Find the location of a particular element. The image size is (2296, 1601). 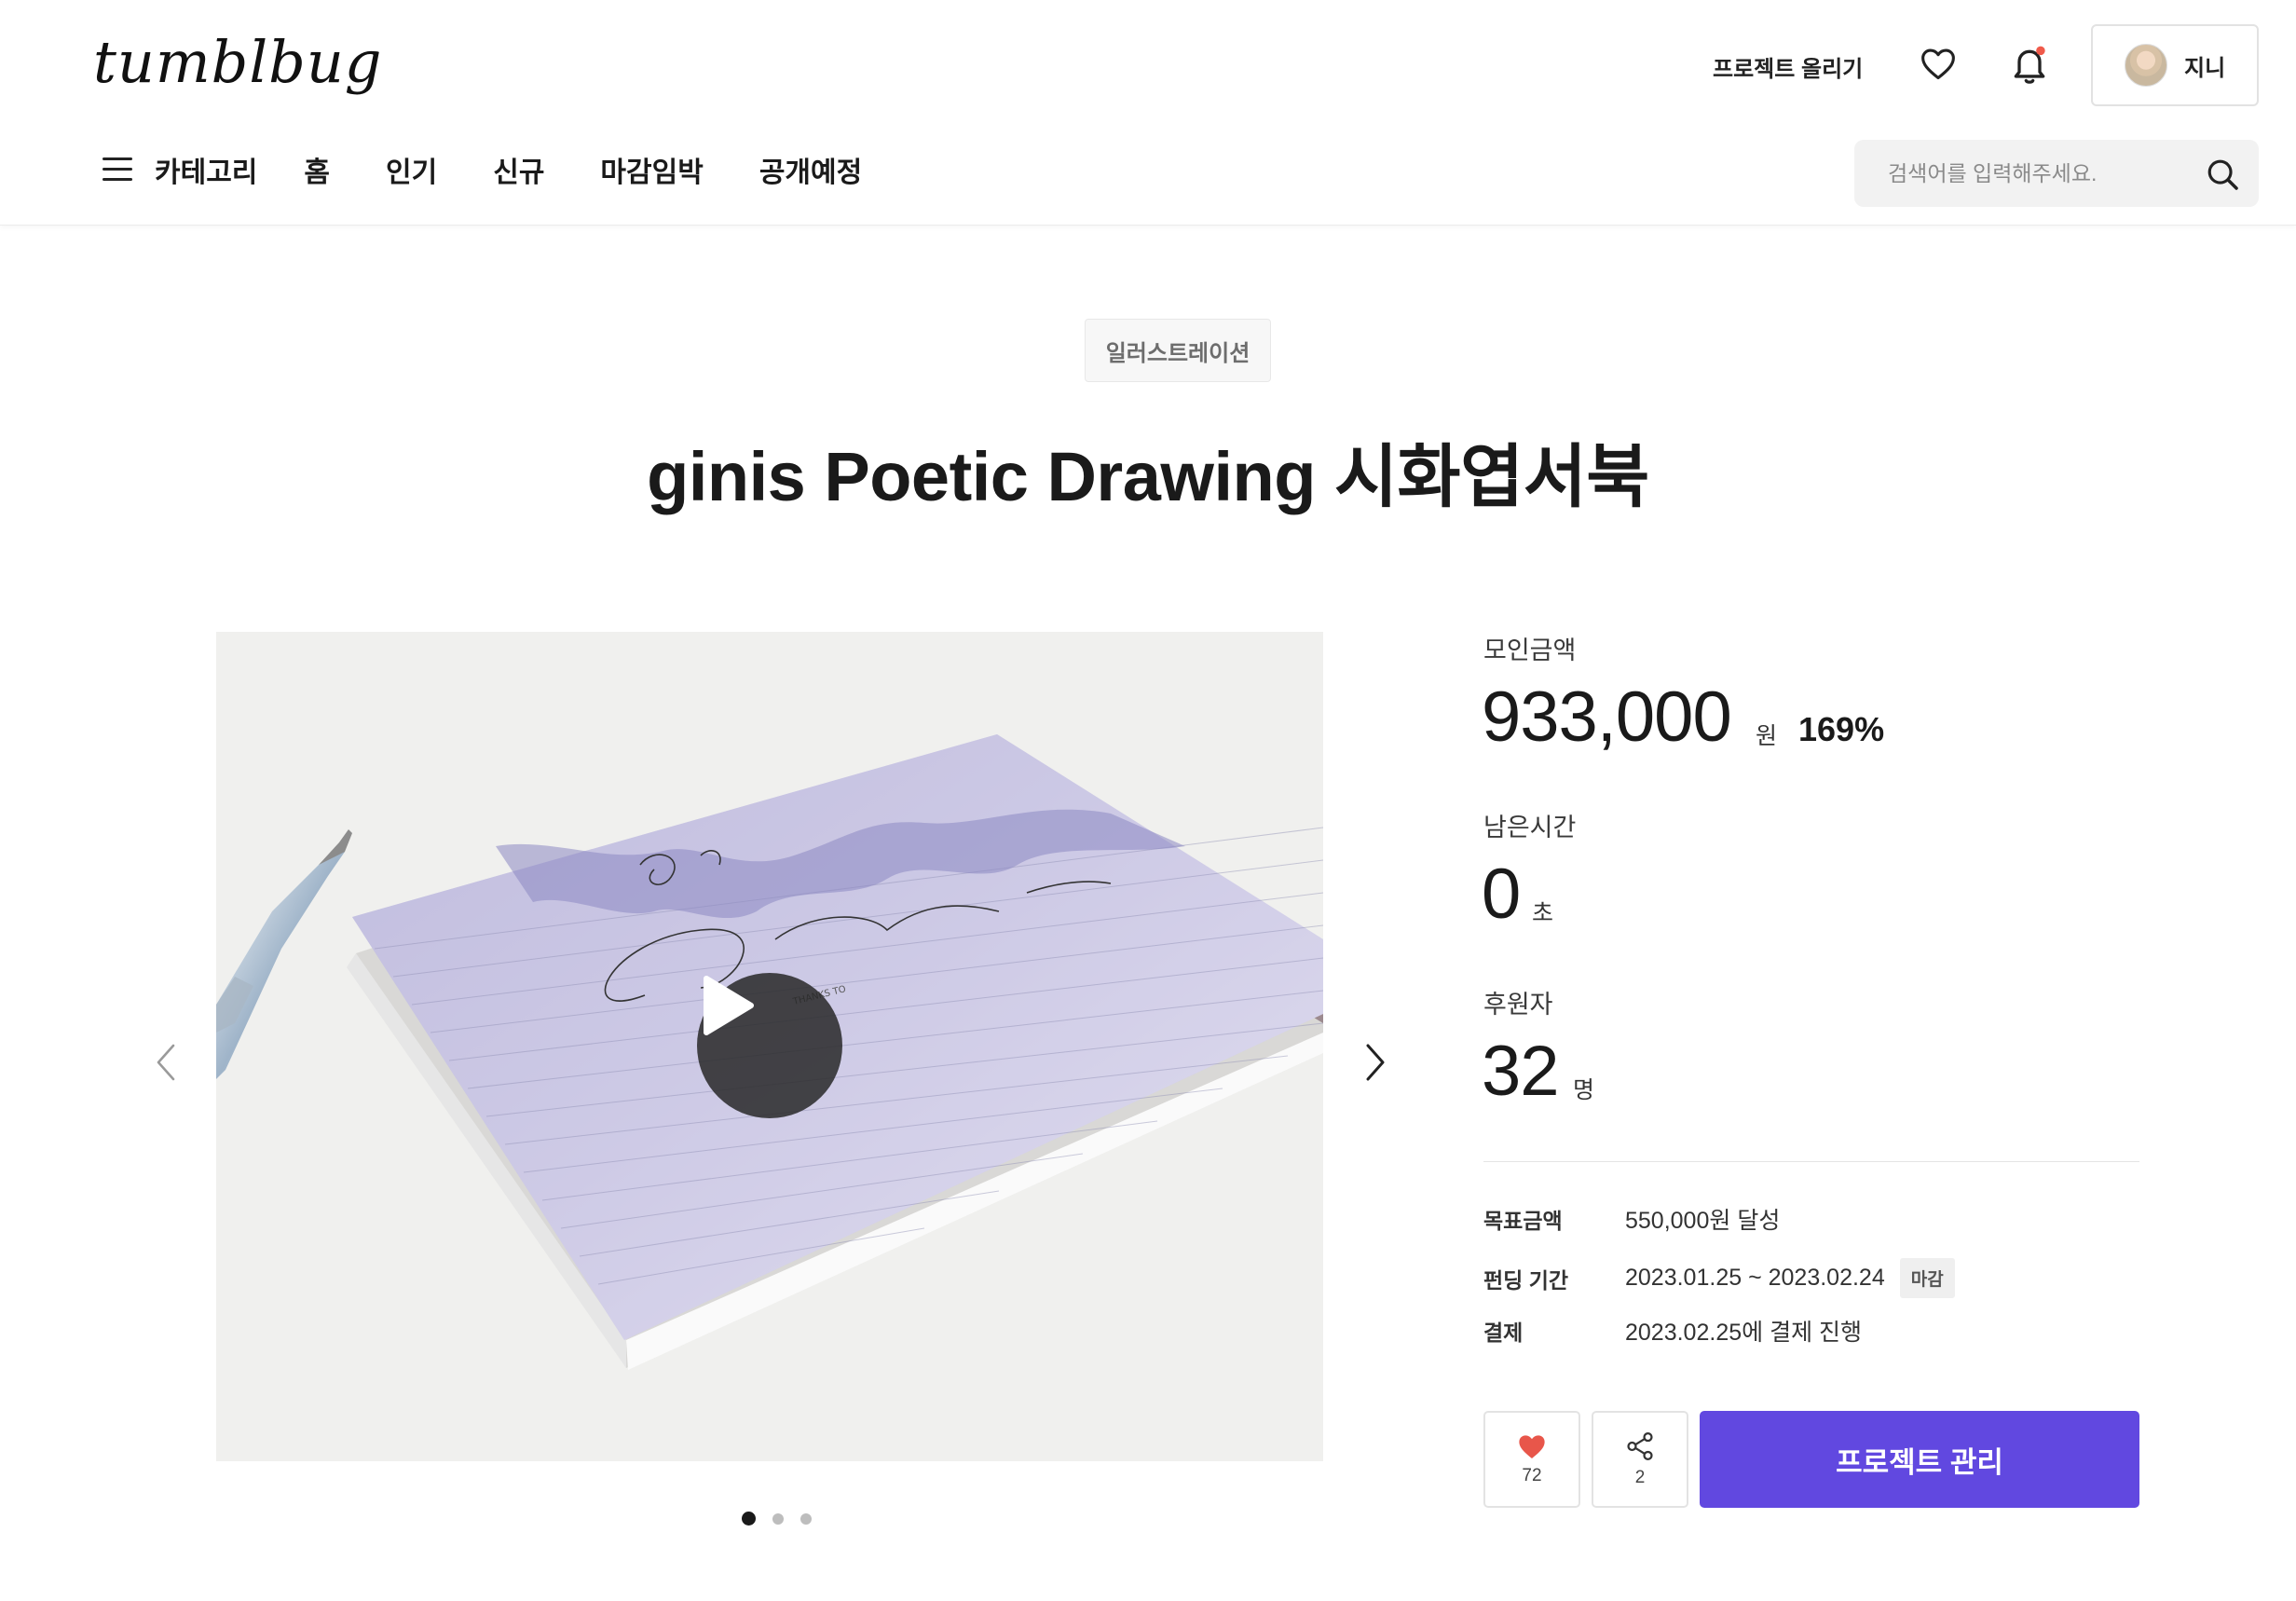

time-left-label: 남은시간 is located at coordinates (1530, 828).